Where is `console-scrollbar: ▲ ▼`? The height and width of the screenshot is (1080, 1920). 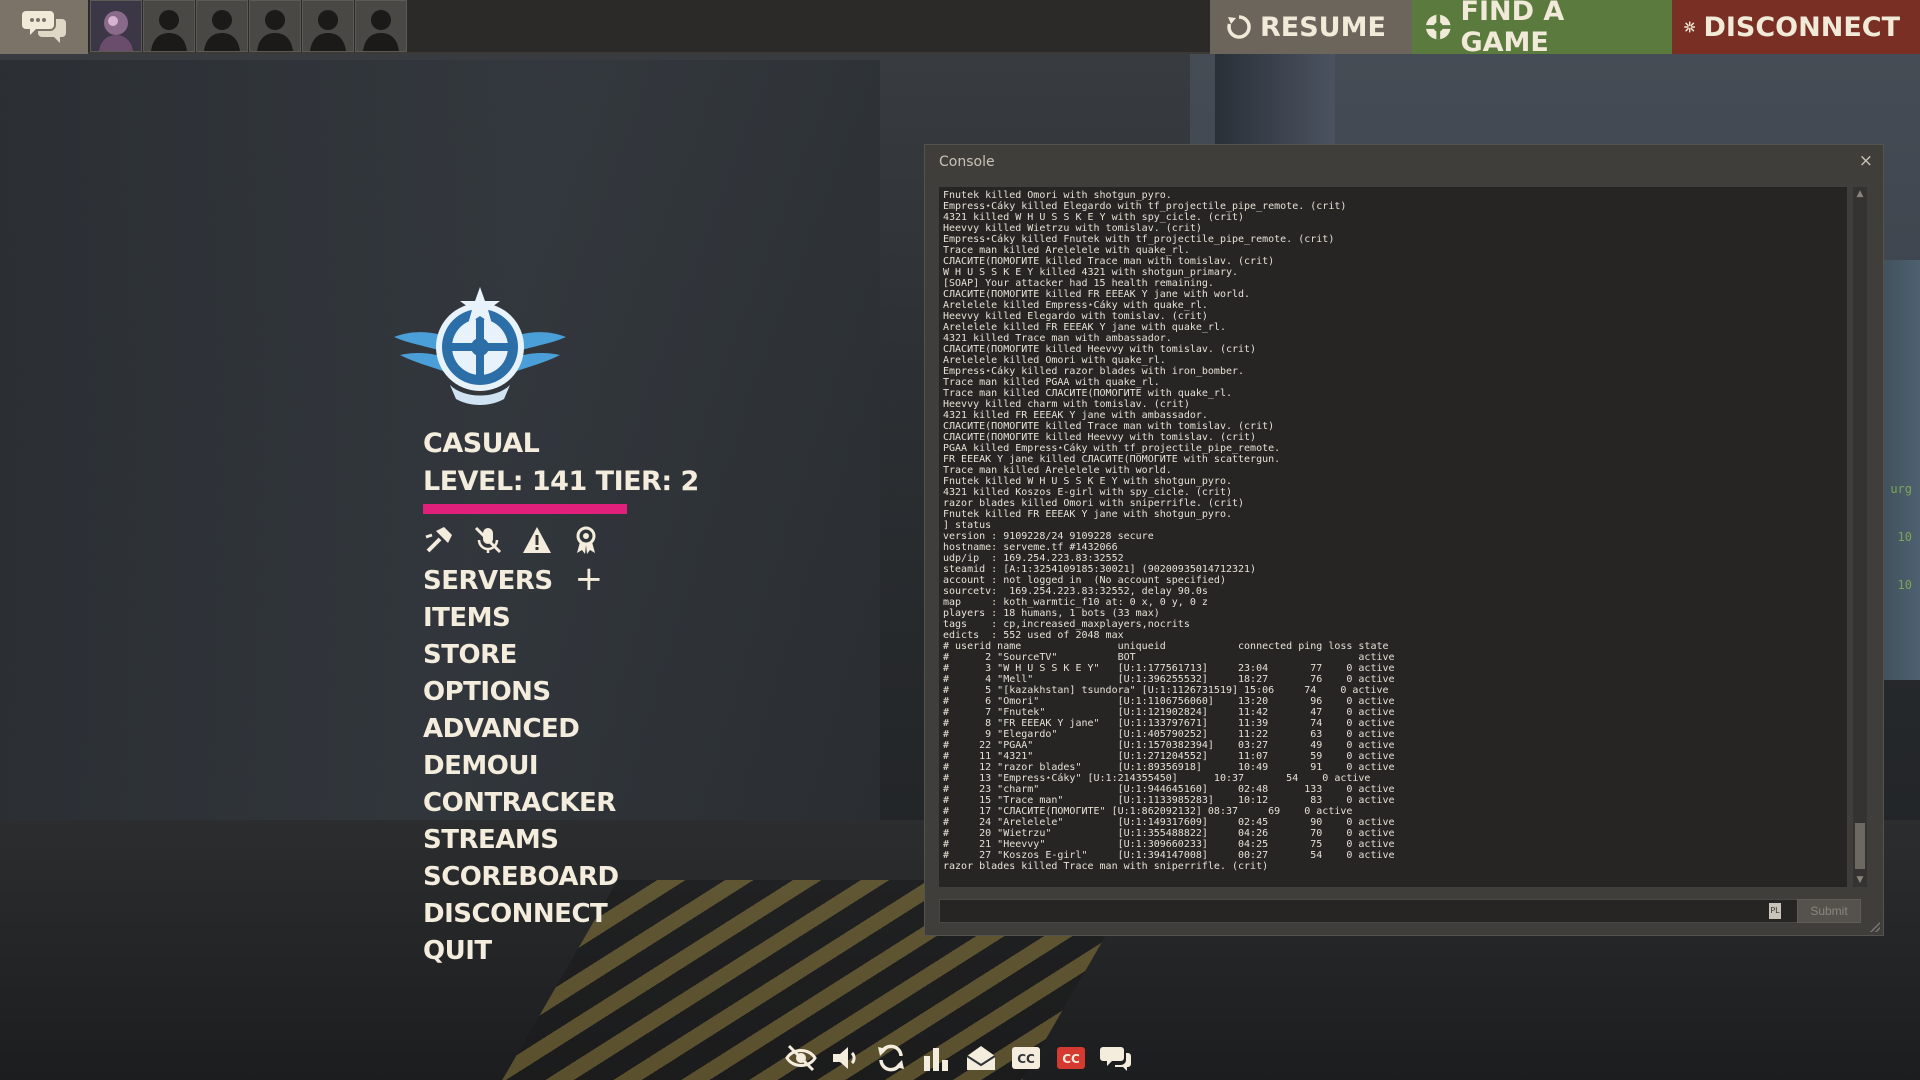 console-scrollbar: ▲ ▼ is located at coordinates (1860, 537).